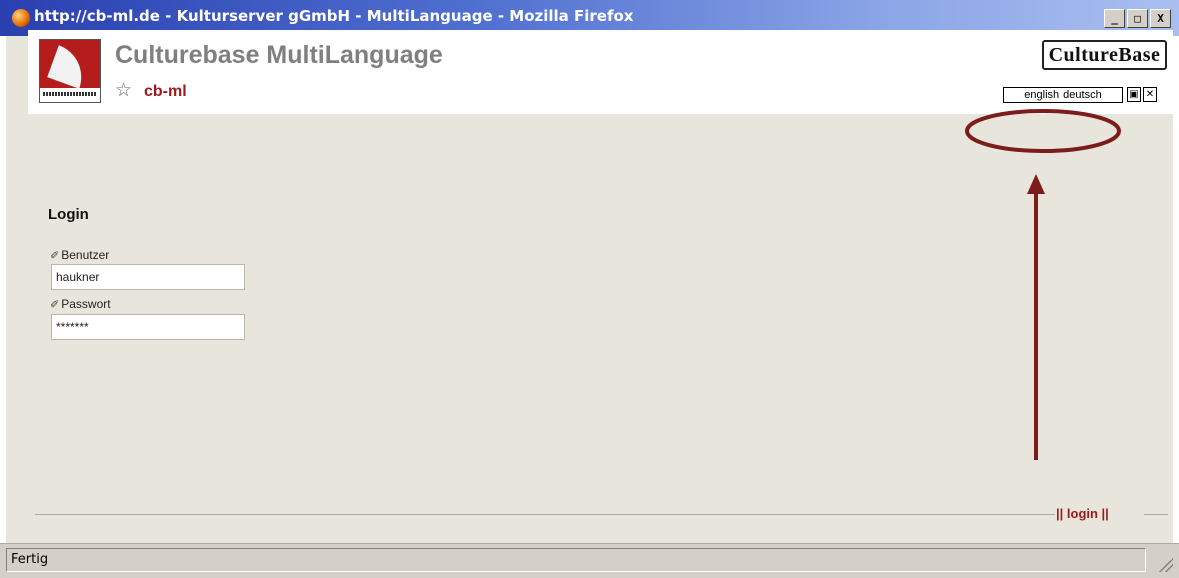  I want to click on app-title: Culturebase MultiLanguage, so click(279, 55).